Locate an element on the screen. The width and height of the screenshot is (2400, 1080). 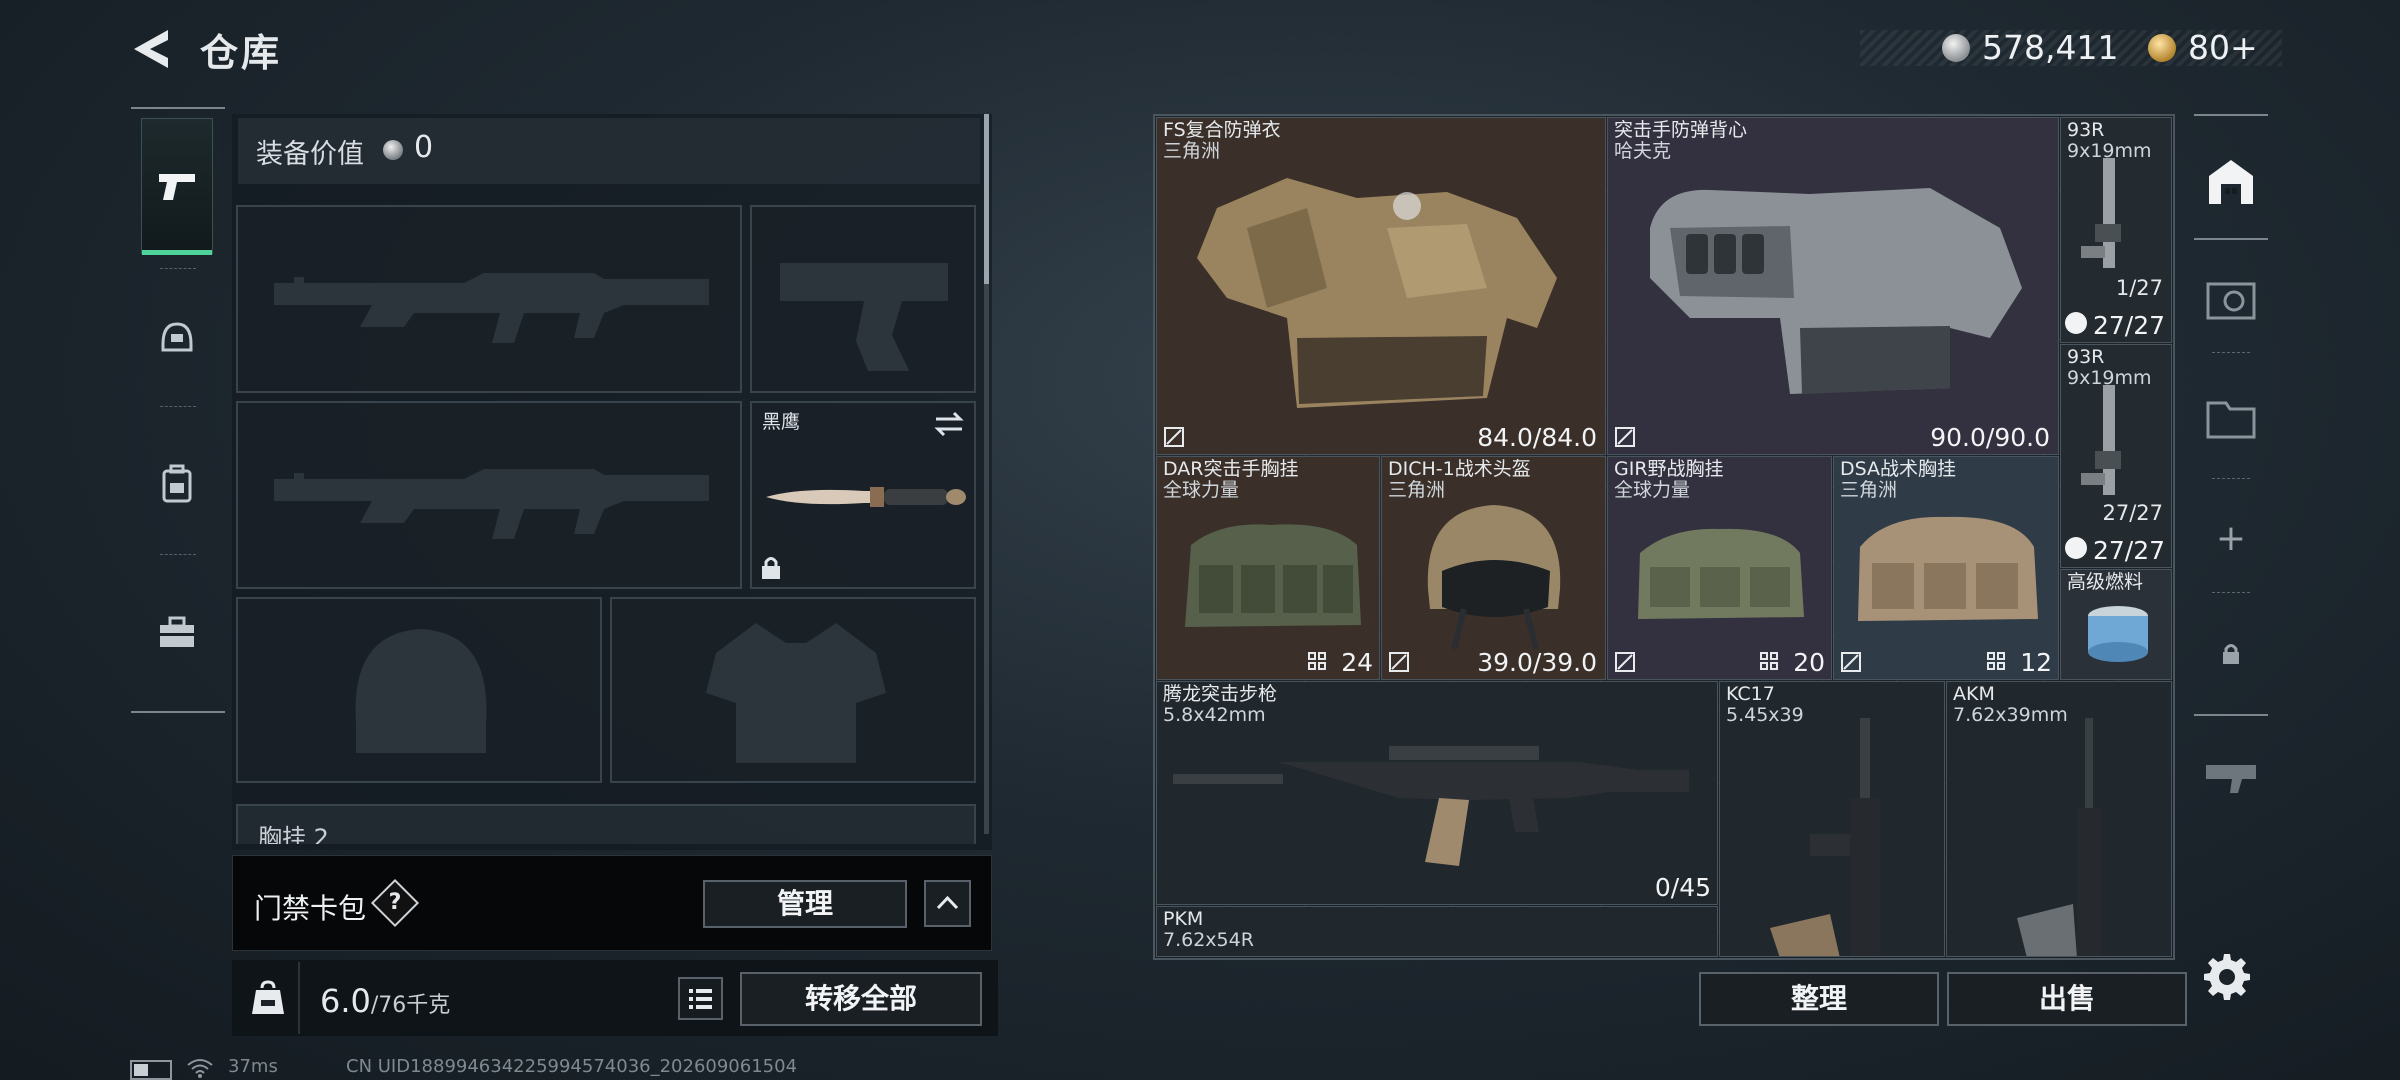
tab-storage-iv-a is located at coordinates (2231, 298).